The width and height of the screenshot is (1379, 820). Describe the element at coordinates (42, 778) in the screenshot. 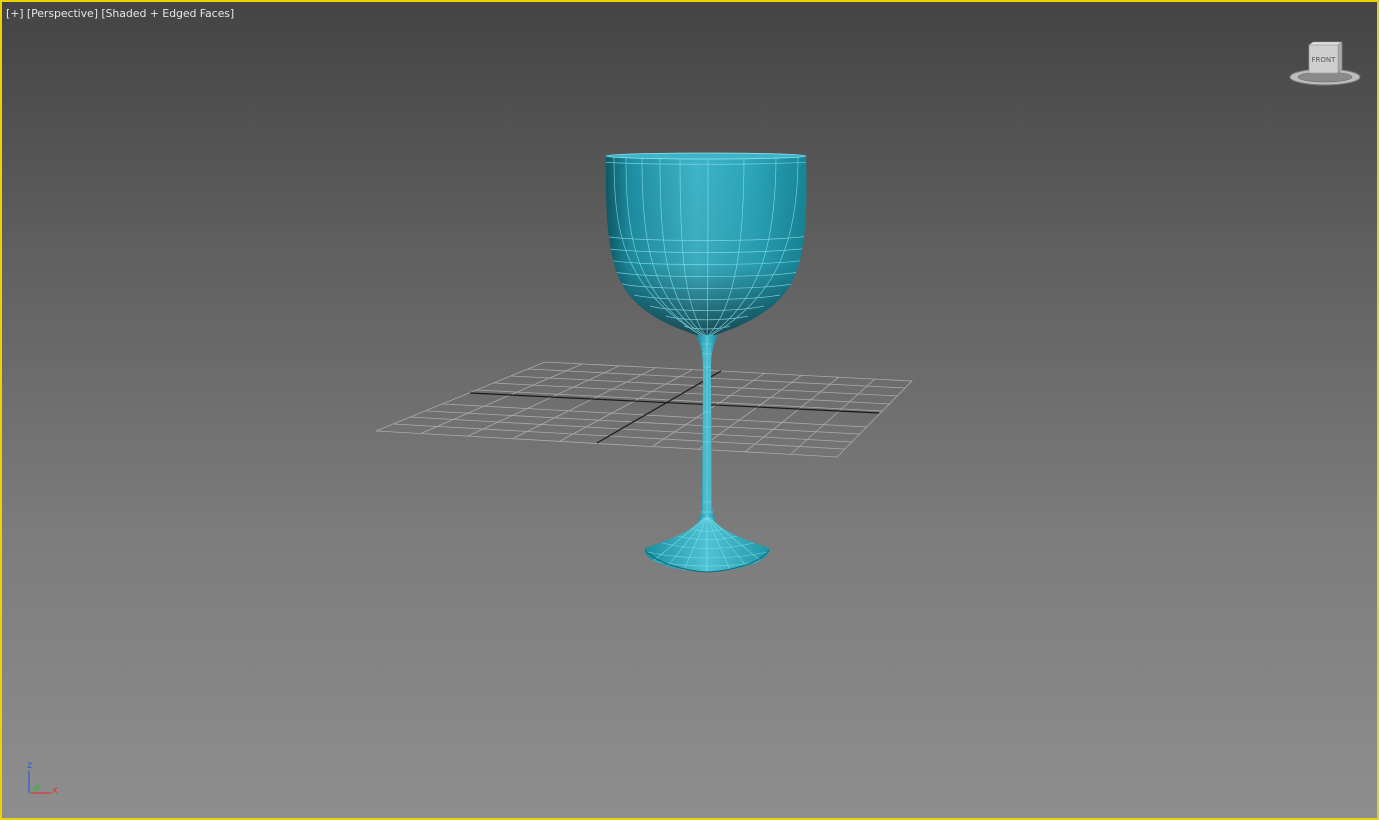

I see `axis-tripod: z y x` at that location.